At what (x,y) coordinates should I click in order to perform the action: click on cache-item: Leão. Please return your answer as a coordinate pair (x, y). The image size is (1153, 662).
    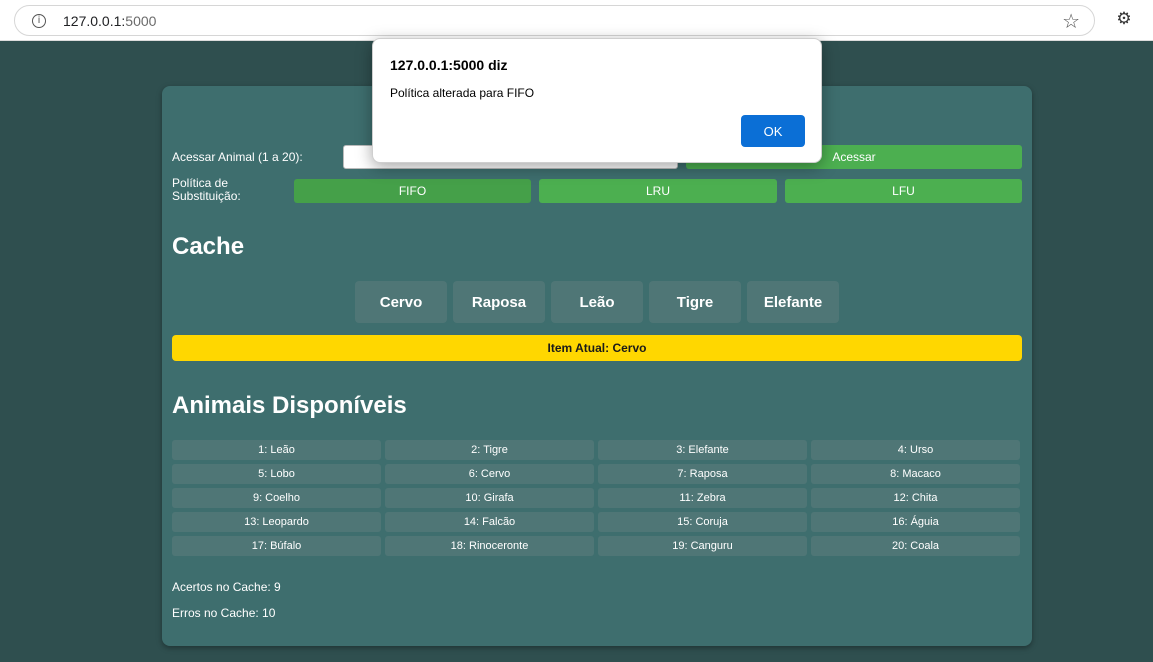
    Looking at the image, I should click on (597, 302).